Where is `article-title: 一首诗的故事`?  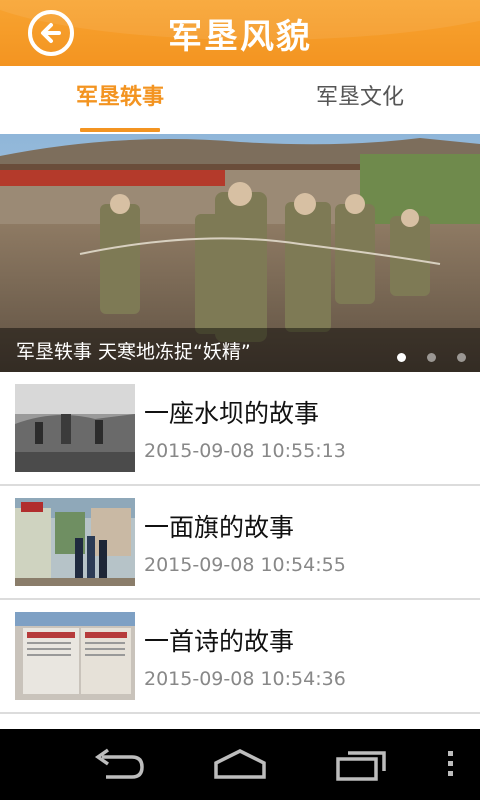
article-title: 一首诗的故事 is located at coordinates (219, 641).